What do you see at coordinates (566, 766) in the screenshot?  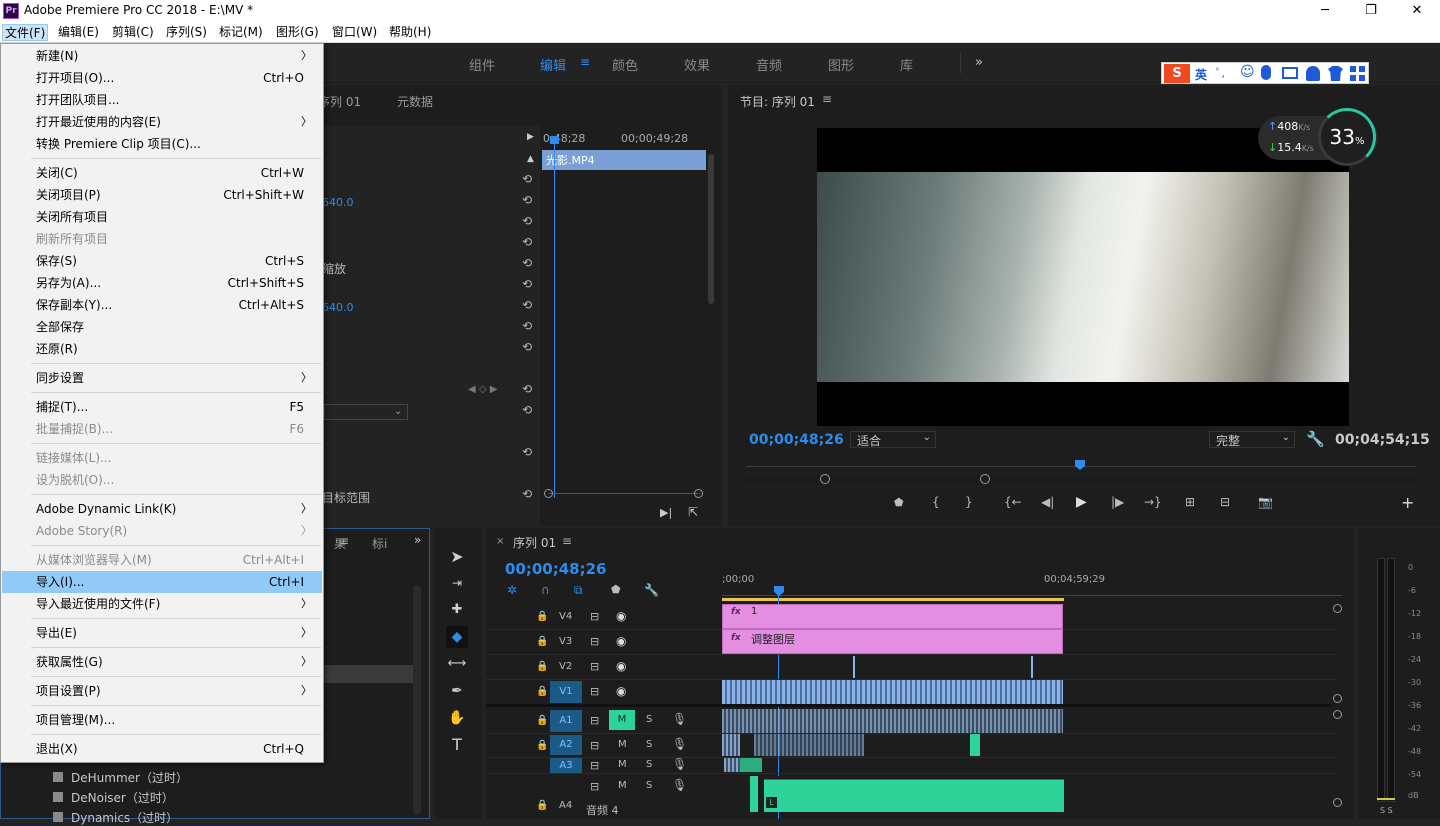 I see `track-source-patch: A3` at bounding box center [566, 766].